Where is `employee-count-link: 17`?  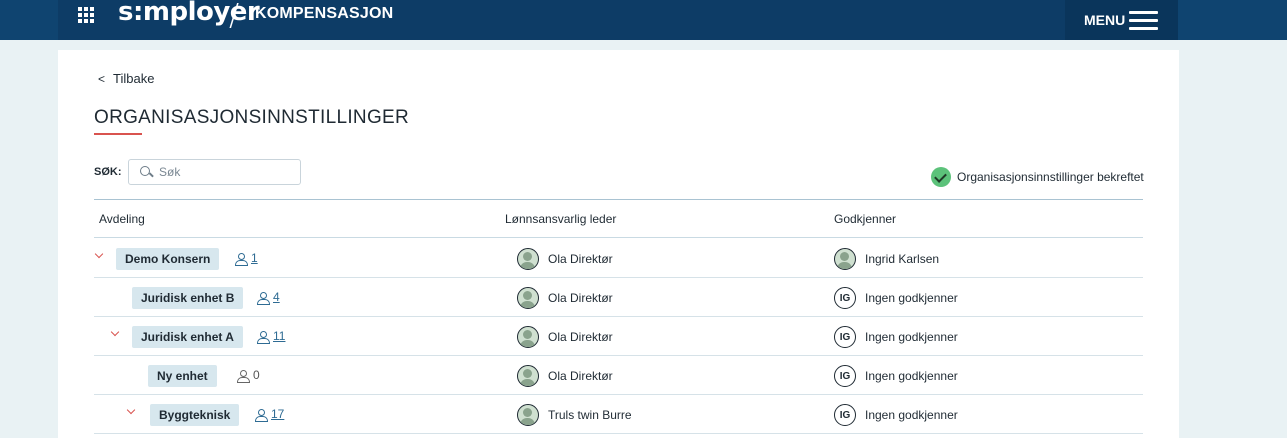 employee-count-link: 17 is located at coordinates (277, 414).